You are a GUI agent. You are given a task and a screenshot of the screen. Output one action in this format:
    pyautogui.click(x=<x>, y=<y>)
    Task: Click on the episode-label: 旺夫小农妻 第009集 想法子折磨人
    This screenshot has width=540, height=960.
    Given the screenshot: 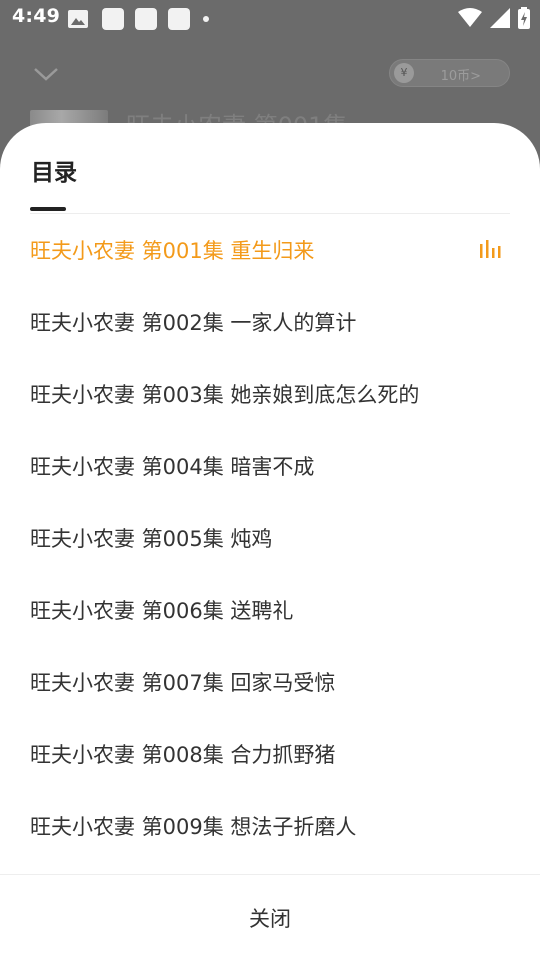 What is the action you would take?
    pyautogui.click(x=193, y=827)
    